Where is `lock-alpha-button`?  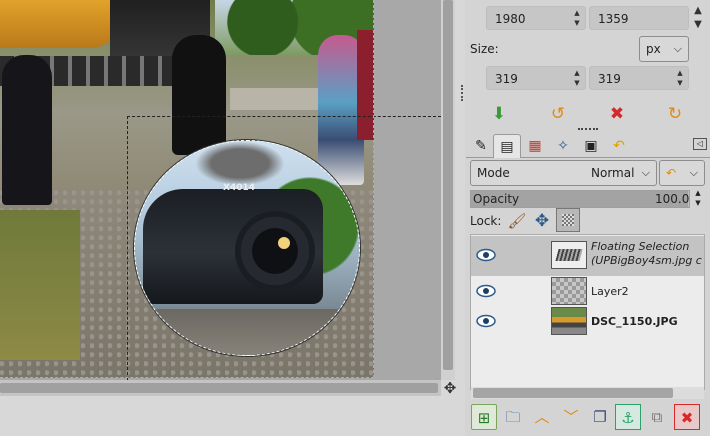 lock-alpha-button is located at coordinates (568, 220).